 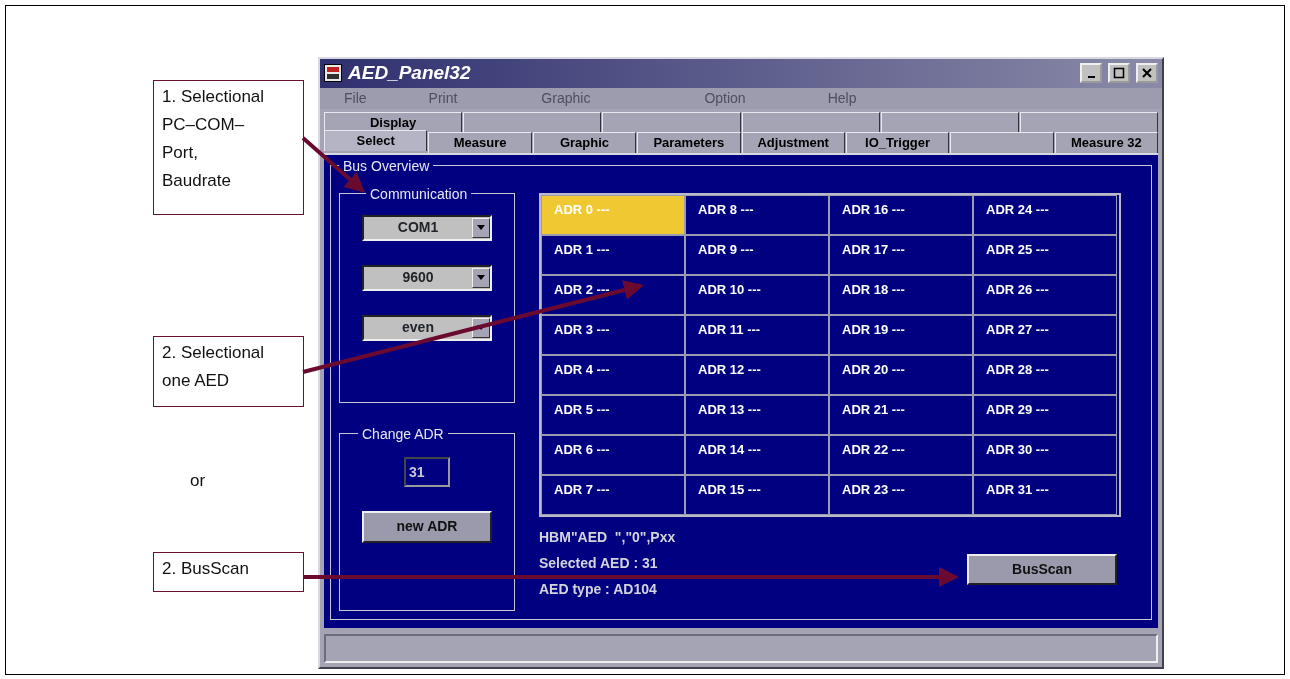 What do you see at coordinates (376, 140) in the screenshot?
I see `tab: Select` at bounding box center [376, 140].